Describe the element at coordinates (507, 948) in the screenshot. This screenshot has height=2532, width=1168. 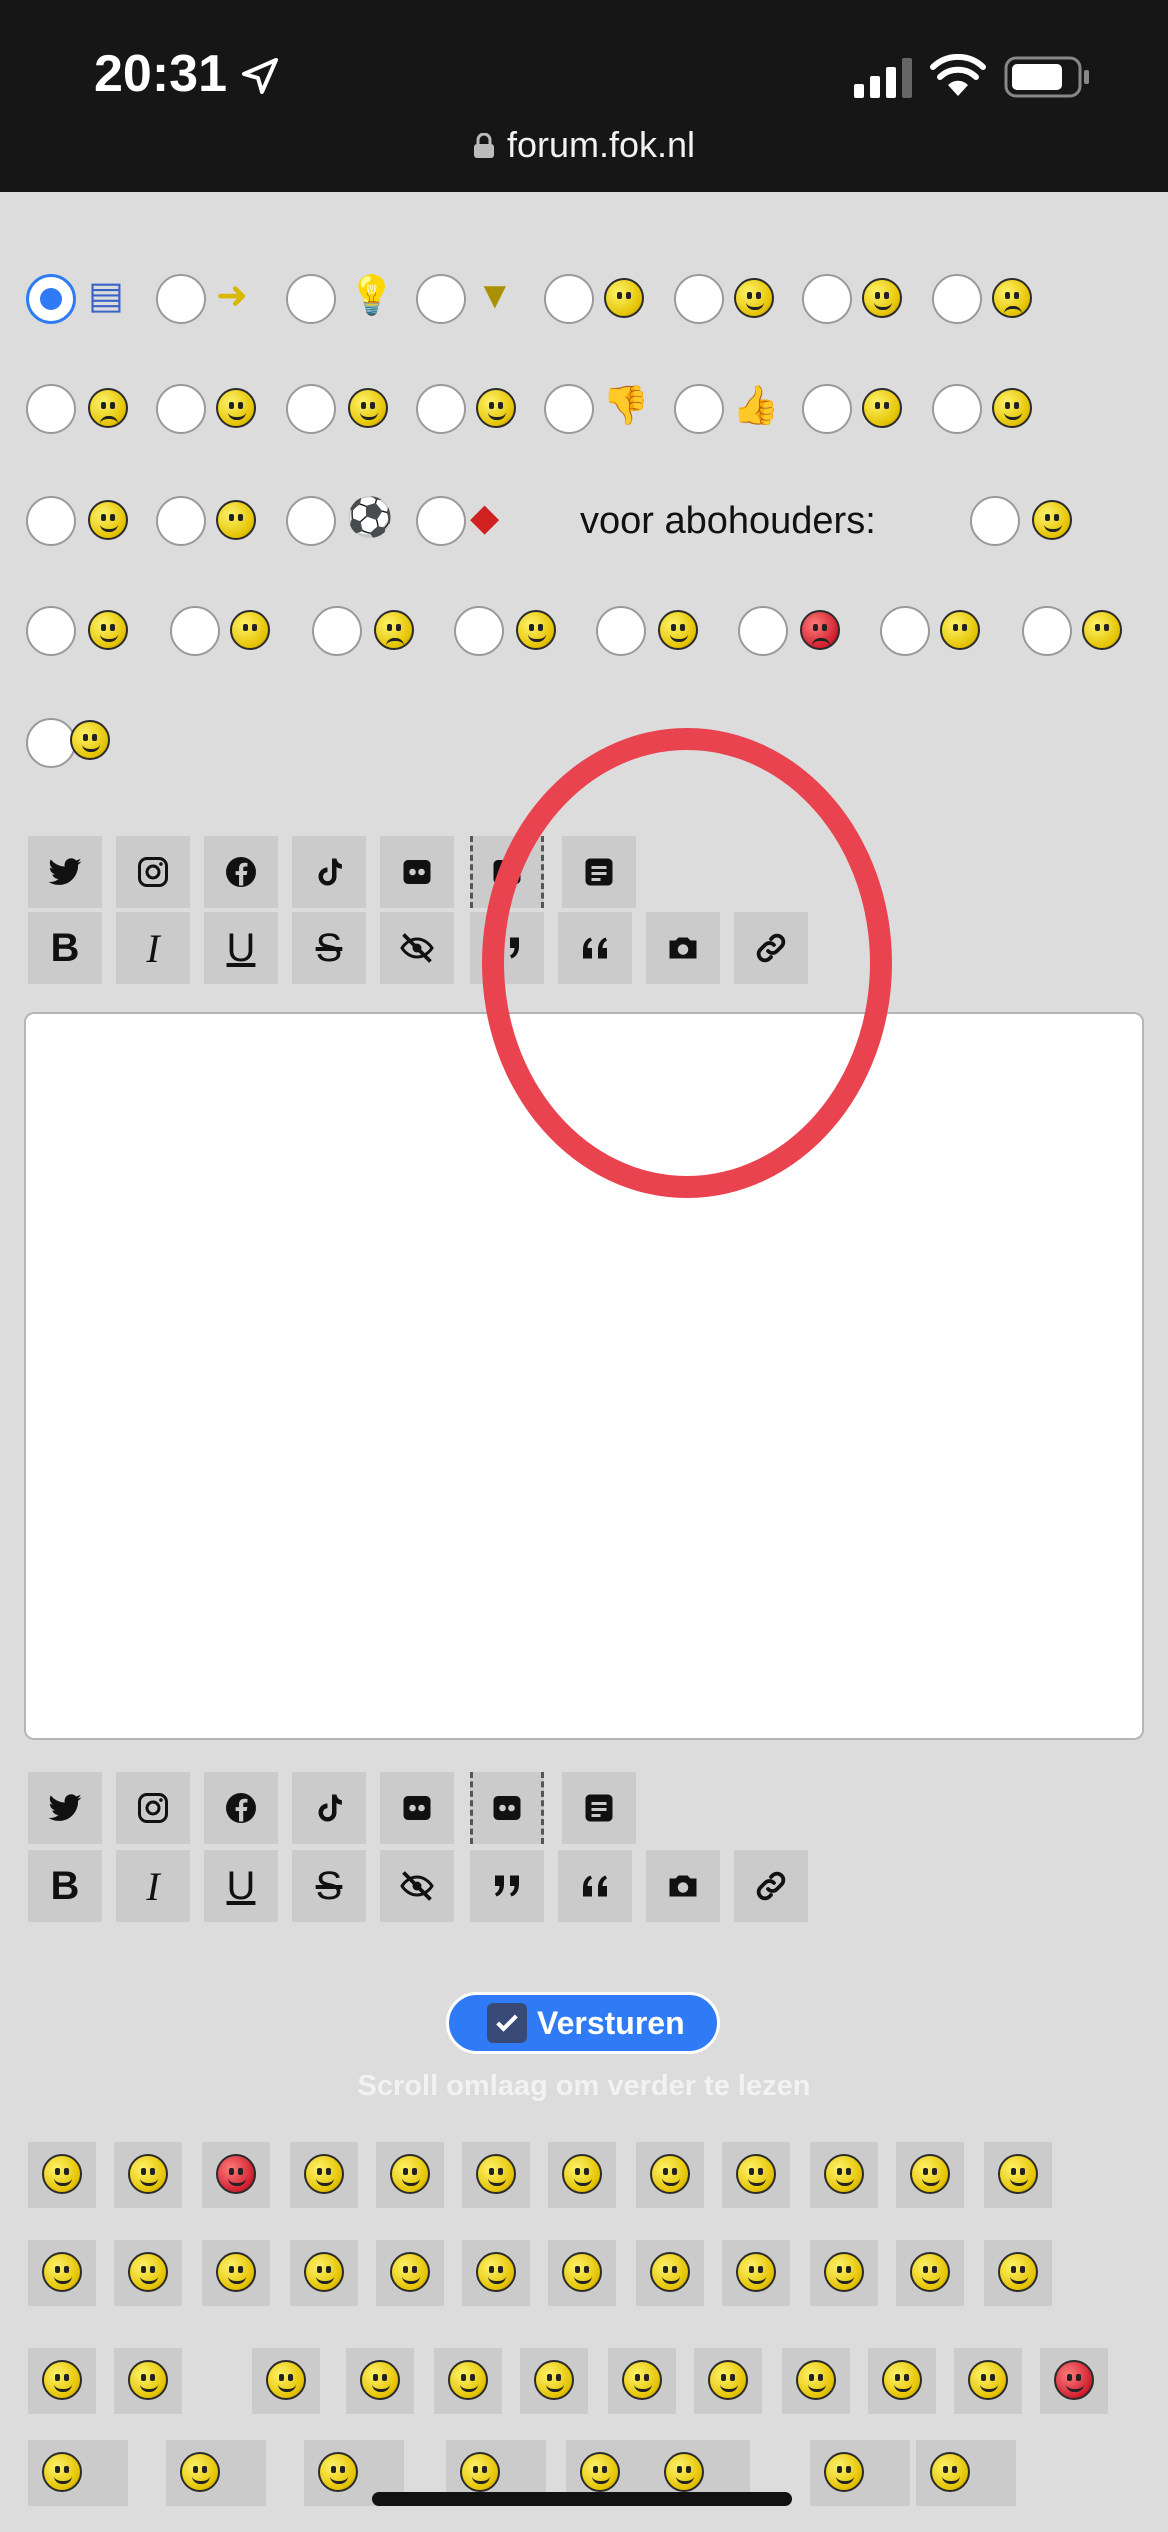
I see `quote-close-button` at that location.